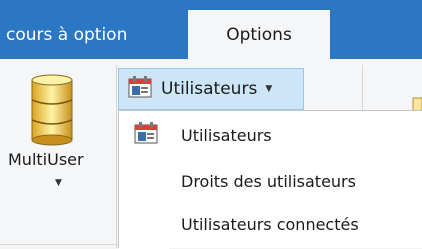  I want to click on menu-item-utilisateurs-connectes: Utilisateurs connectés, so click(270, 224).